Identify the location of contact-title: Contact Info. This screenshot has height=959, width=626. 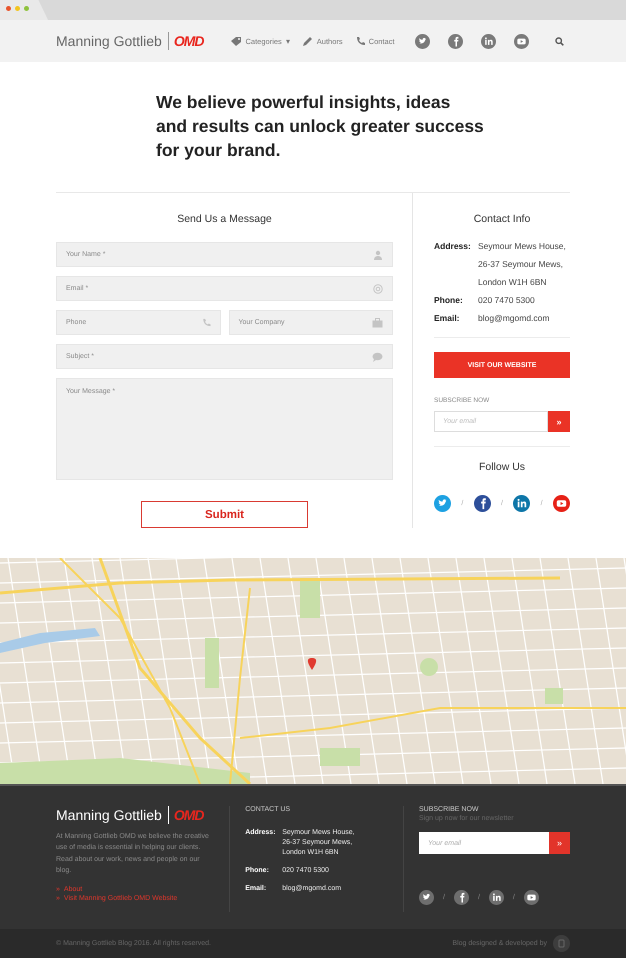
(502, 219).